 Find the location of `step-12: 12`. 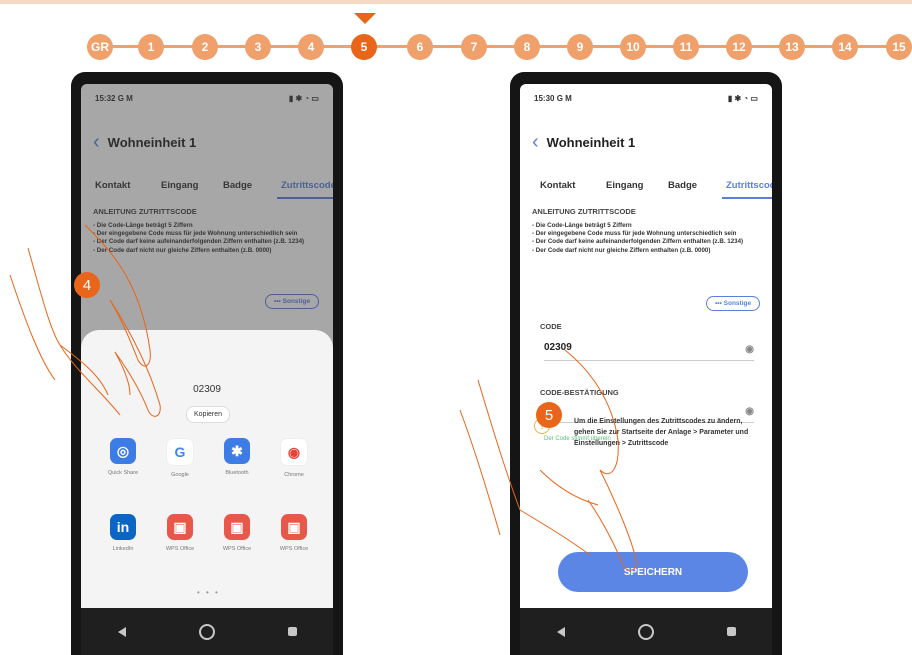

step-12: 12 is located at coordinates (739, 47).